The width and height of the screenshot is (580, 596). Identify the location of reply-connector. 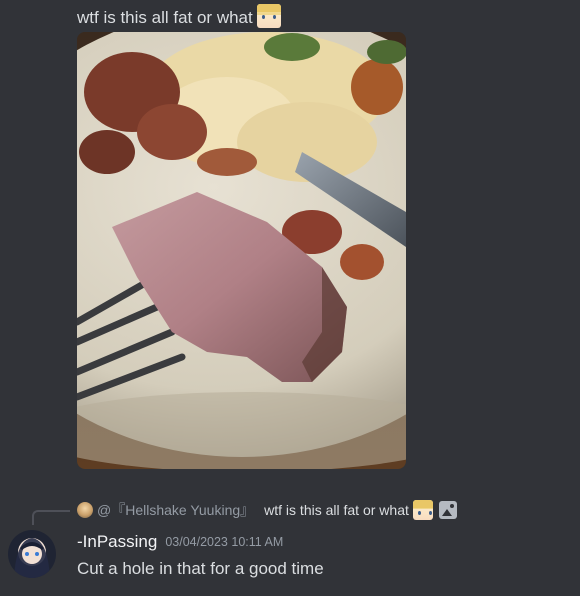
(51, 517).